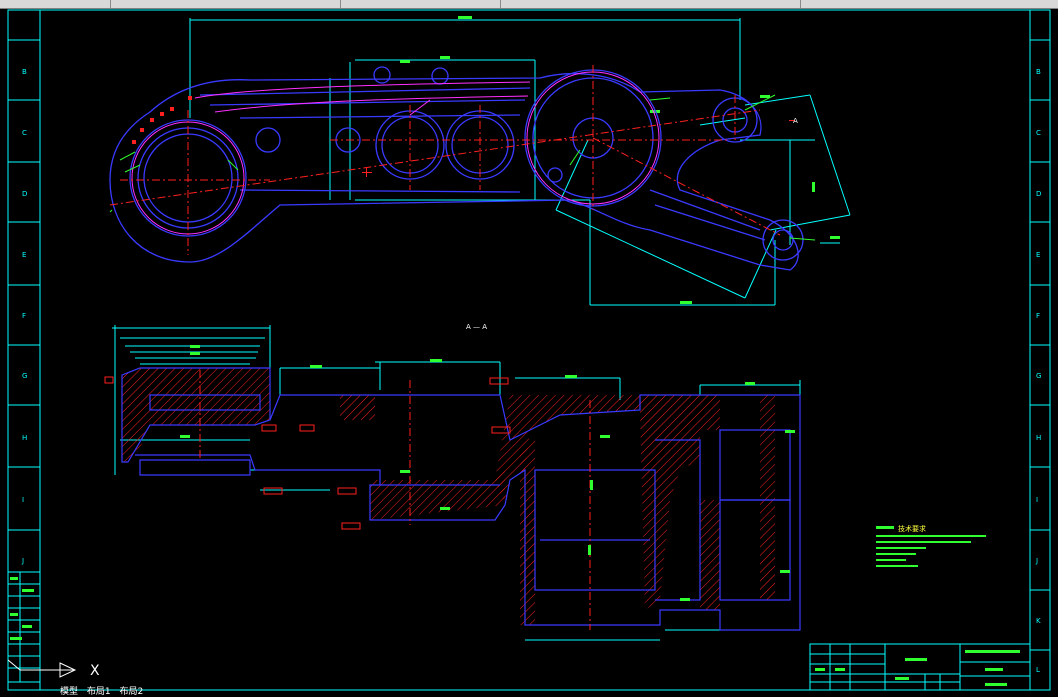 This screenshot has height=697, width=1058. I want to click on row-labels-right: B C D E F G H I J K L, so click(1040, 356).